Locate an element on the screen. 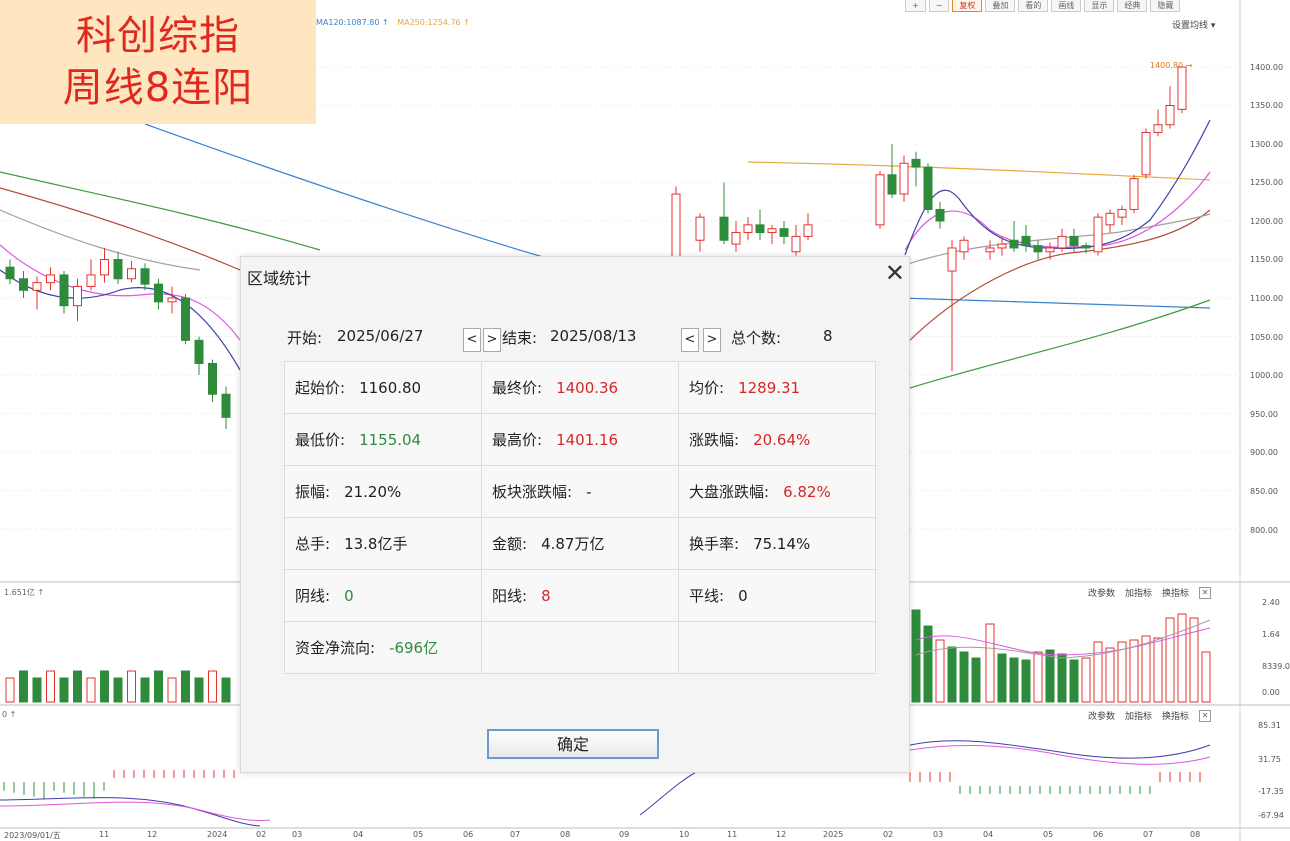 This screenshot has height=841, width=1290. stats-cell: 振幅: 21.20% is located at coordinates (383, 491).